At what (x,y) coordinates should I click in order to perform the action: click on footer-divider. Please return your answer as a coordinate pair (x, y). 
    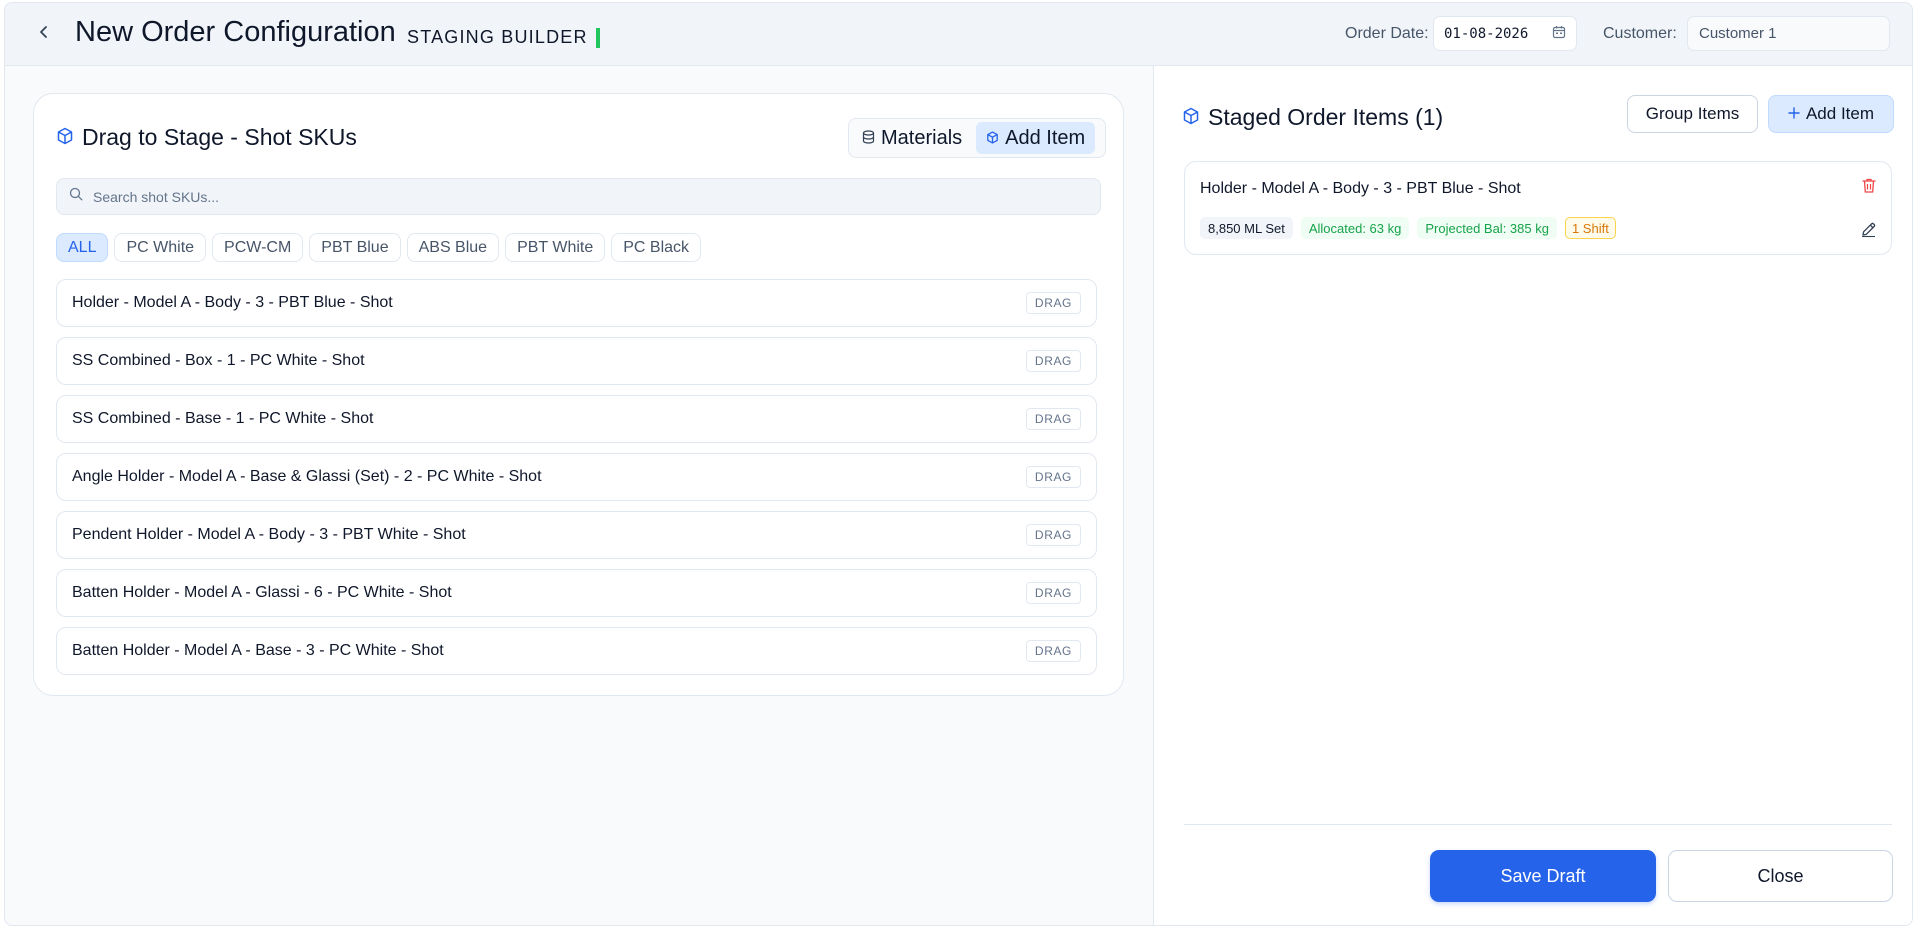
    Looking at the image, I should click on (1538, 824).